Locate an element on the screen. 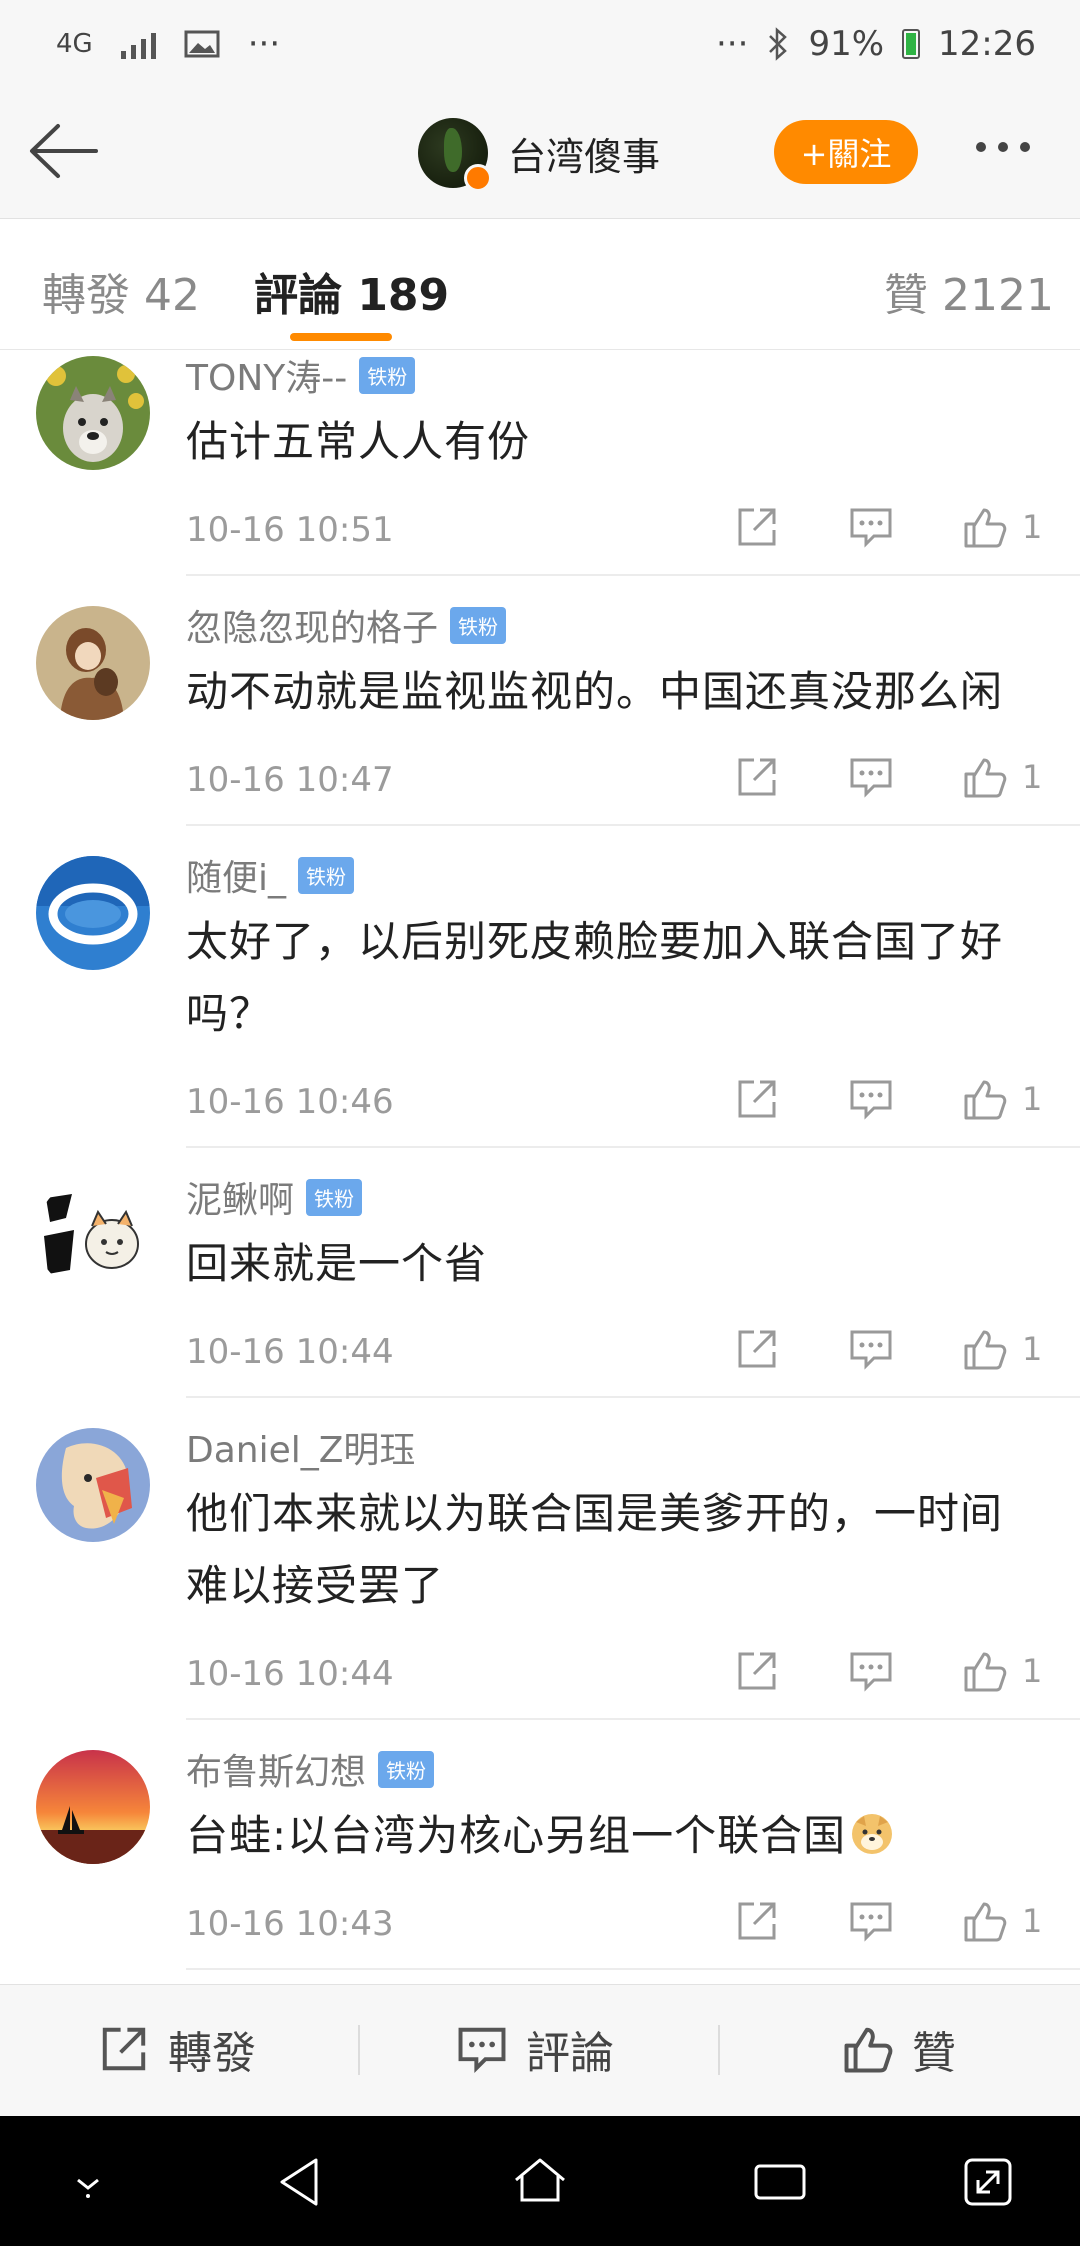 This screenshot has height=2246, width=1080. comment-author: 泥鳅啊 is located at coordinates (240, 1197).